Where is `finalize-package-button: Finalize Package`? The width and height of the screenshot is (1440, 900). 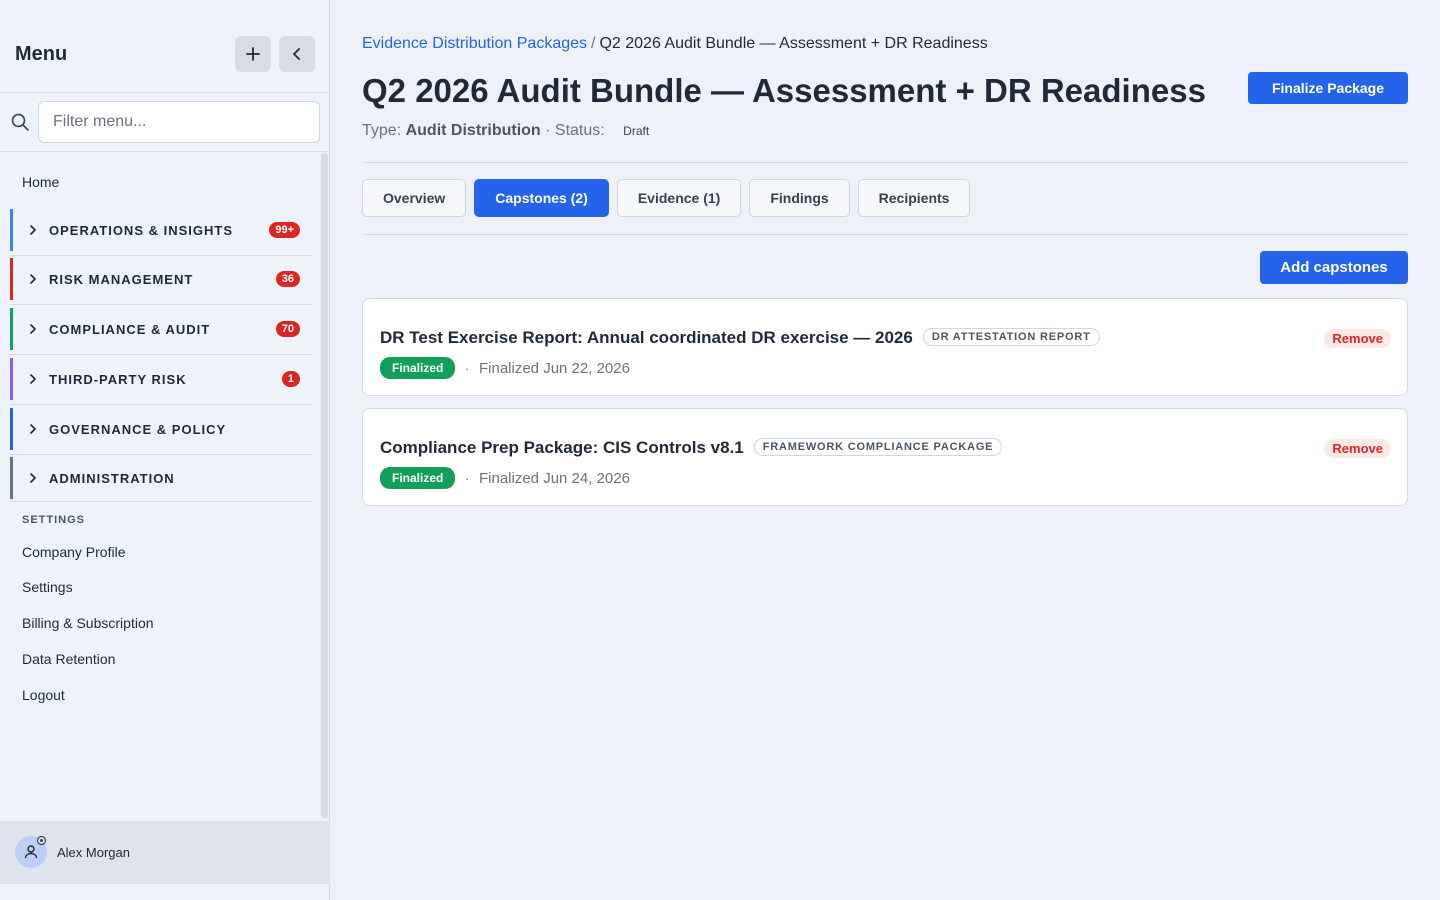
finalize-package-button: Finalize Package is located at coordinates (1328, 88).